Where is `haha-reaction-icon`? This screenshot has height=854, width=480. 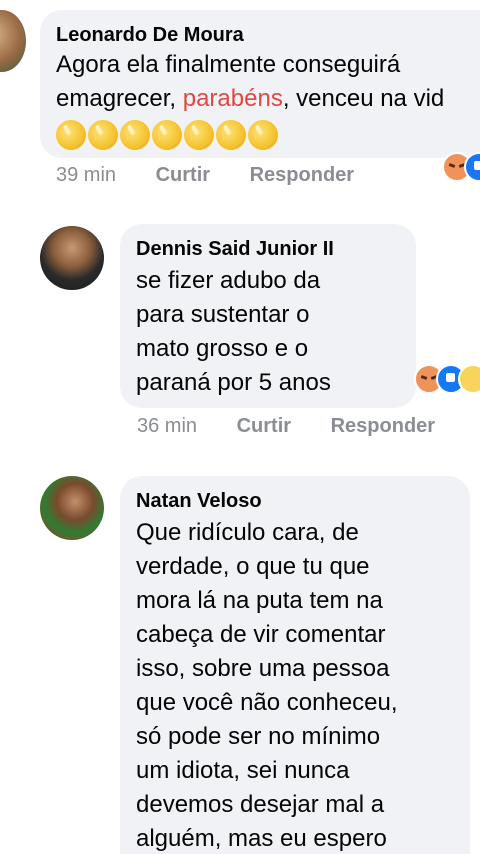
haha-reaction-icon is located at coordinates (469, 379).